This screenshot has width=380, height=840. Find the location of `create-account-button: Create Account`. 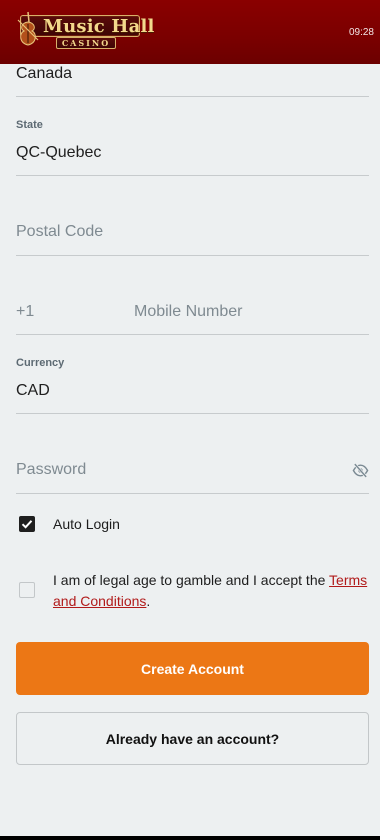

create-account-button: Create Account is located at coordinates (192, 668).